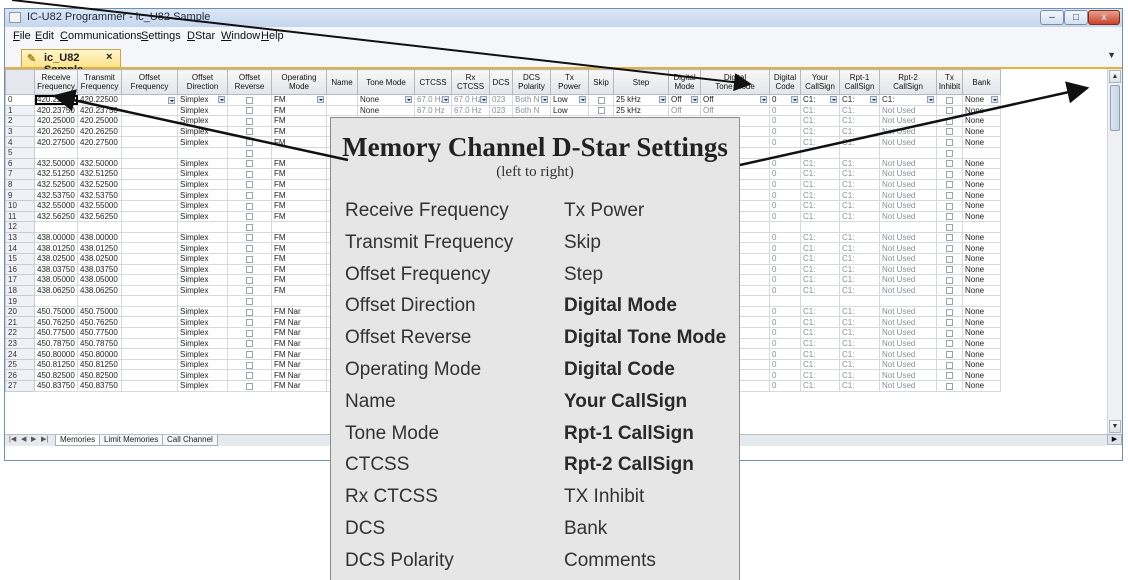 The image size is (1128, 580). Describe the element at coordinates (56, 216) in the screenshot. I see `grid-cell: 432.56250` at that location.